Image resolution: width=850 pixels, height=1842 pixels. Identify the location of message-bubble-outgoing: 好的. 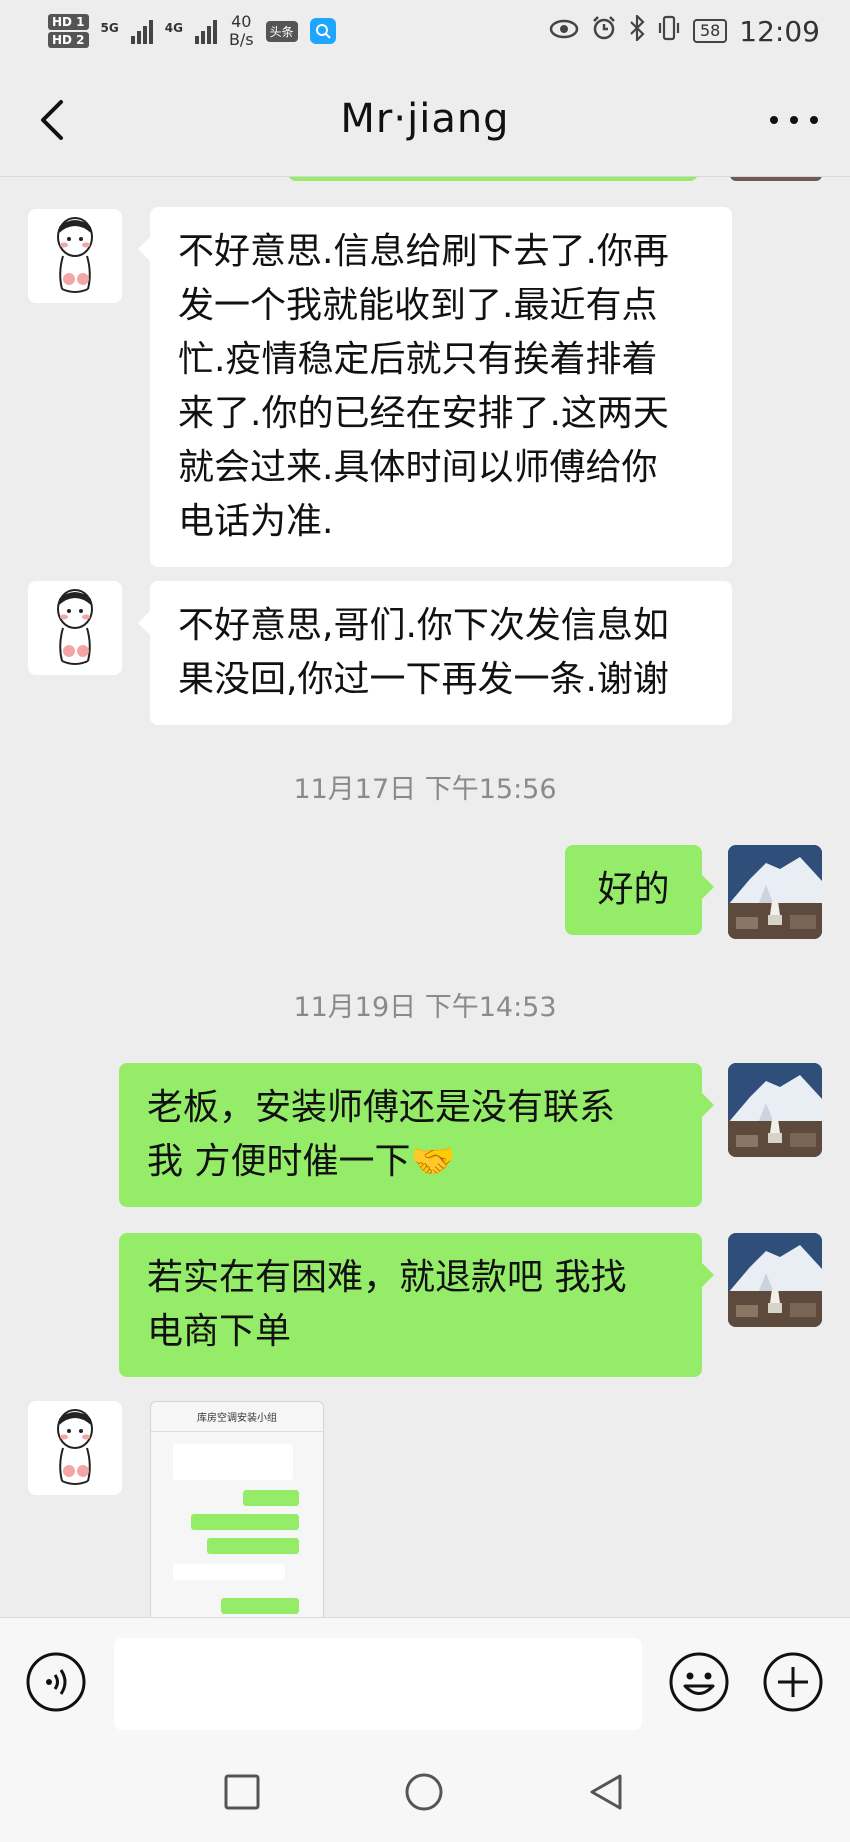
(639, 890).